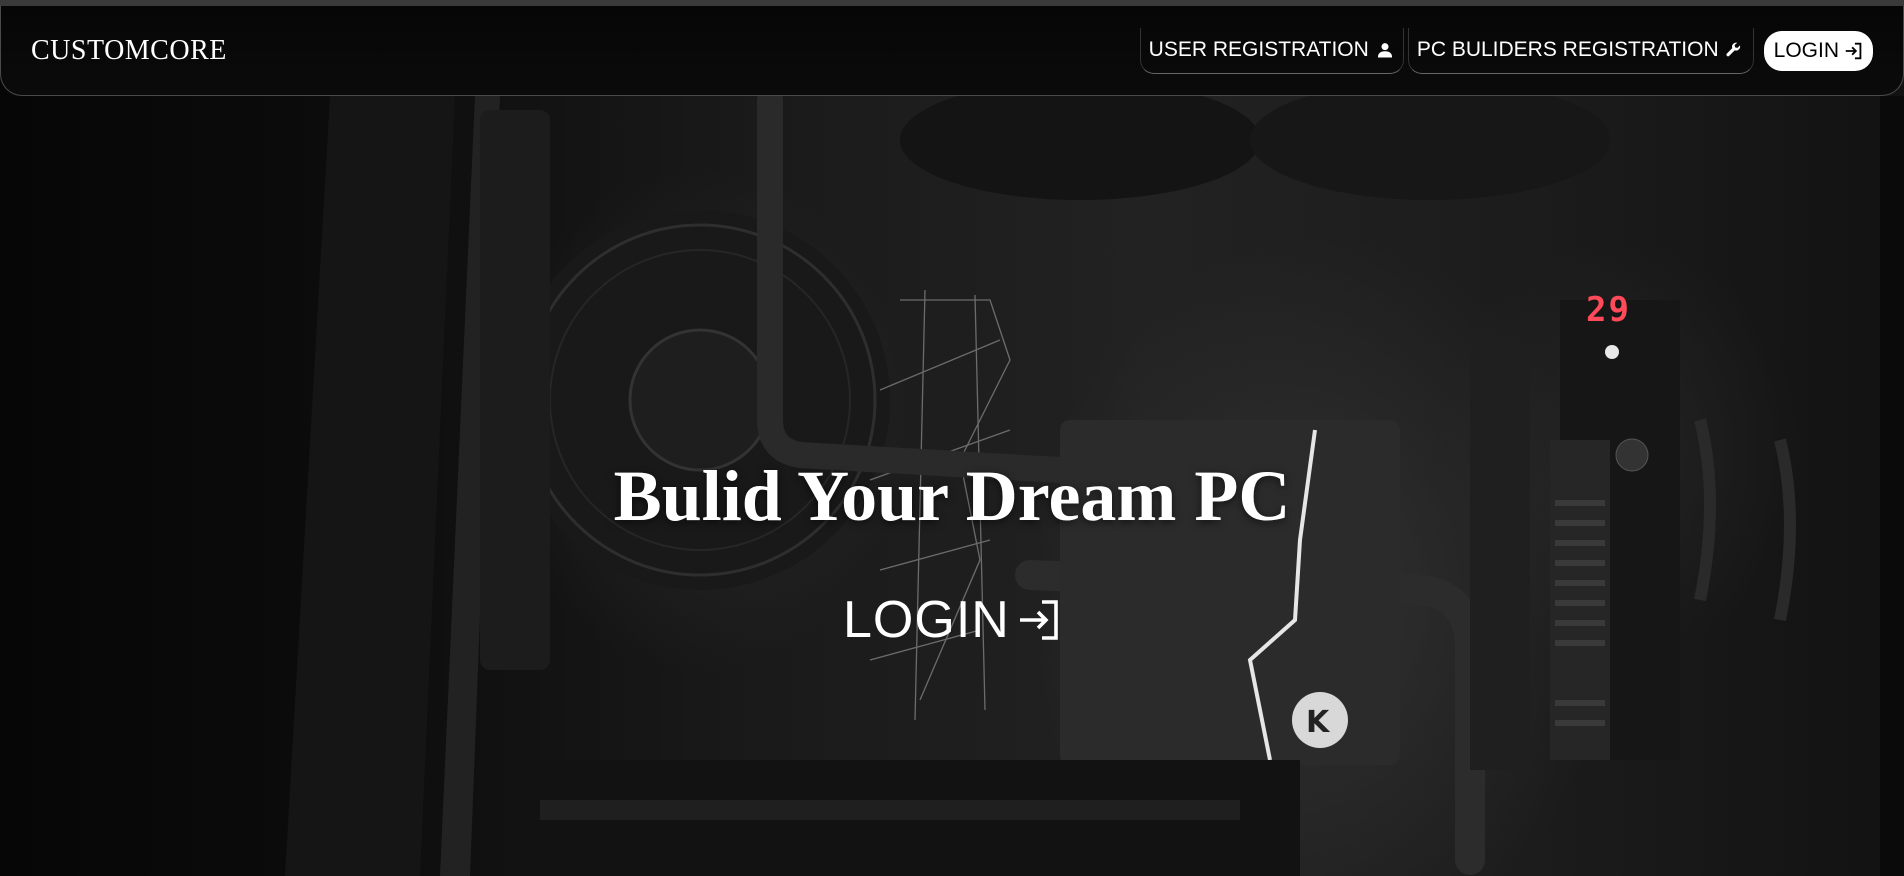 Image resolution: width=1904 pixels, height=876 pixels. Describe the element at coordinates (1608, 310) in the screenshot. I see `temperature-display: 29` at that location.